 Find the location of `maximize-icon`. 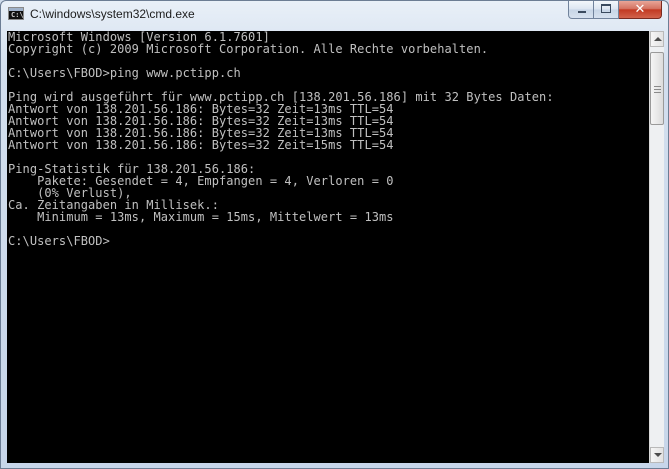

maximize-icon is located at coordinates (606, 8).